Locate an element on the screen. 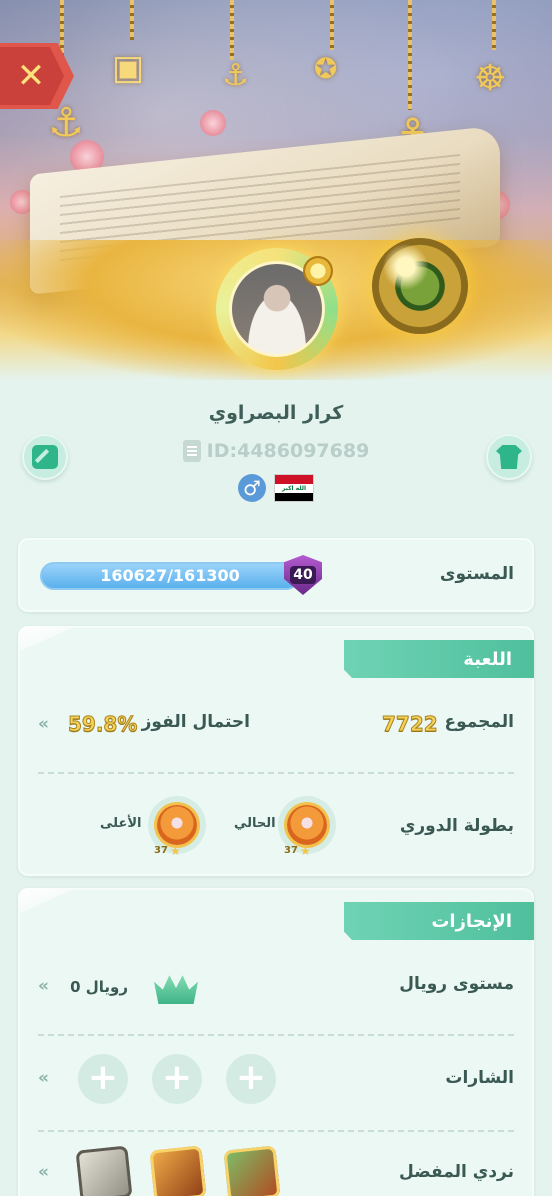  royal-level-value: رويال 0 is located at coordinates (99, 987).